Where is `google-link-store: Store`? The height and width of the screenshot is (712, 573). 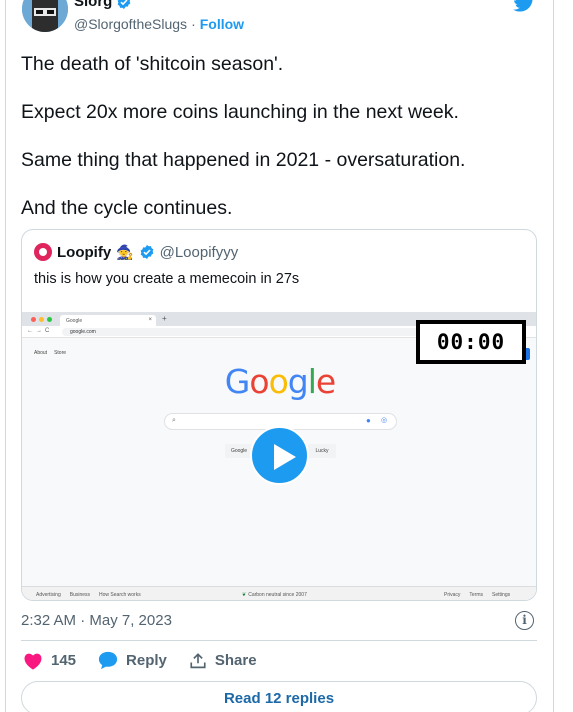 google-link-store: Store is located at coordinates (60, 353).